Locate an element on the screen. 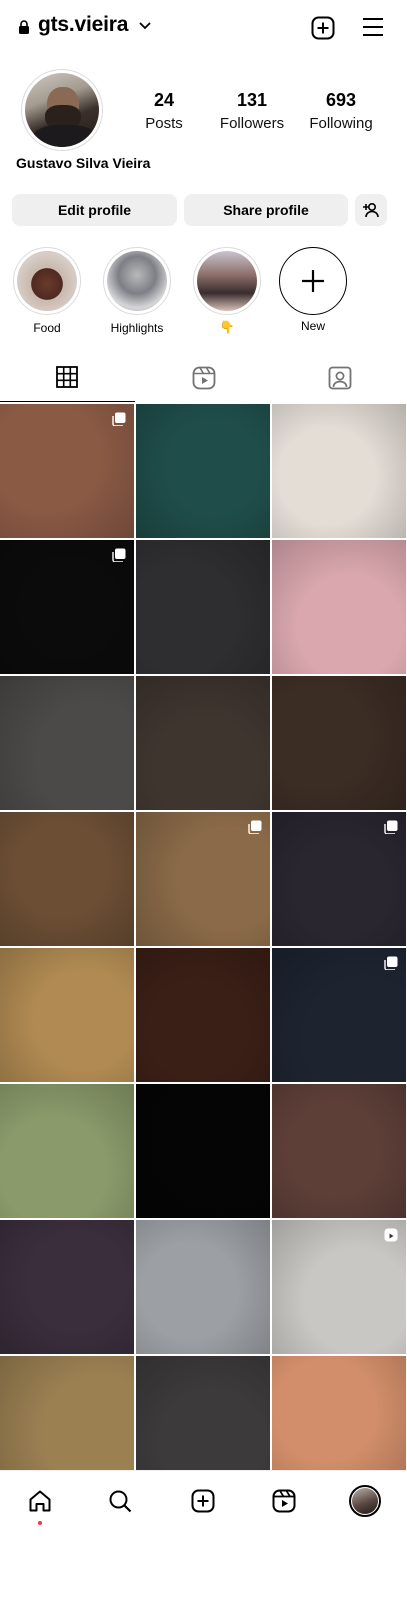 This screenshot has height=1600, width=407. followers-count: 131 Followers is located at coordinates (252, 111).